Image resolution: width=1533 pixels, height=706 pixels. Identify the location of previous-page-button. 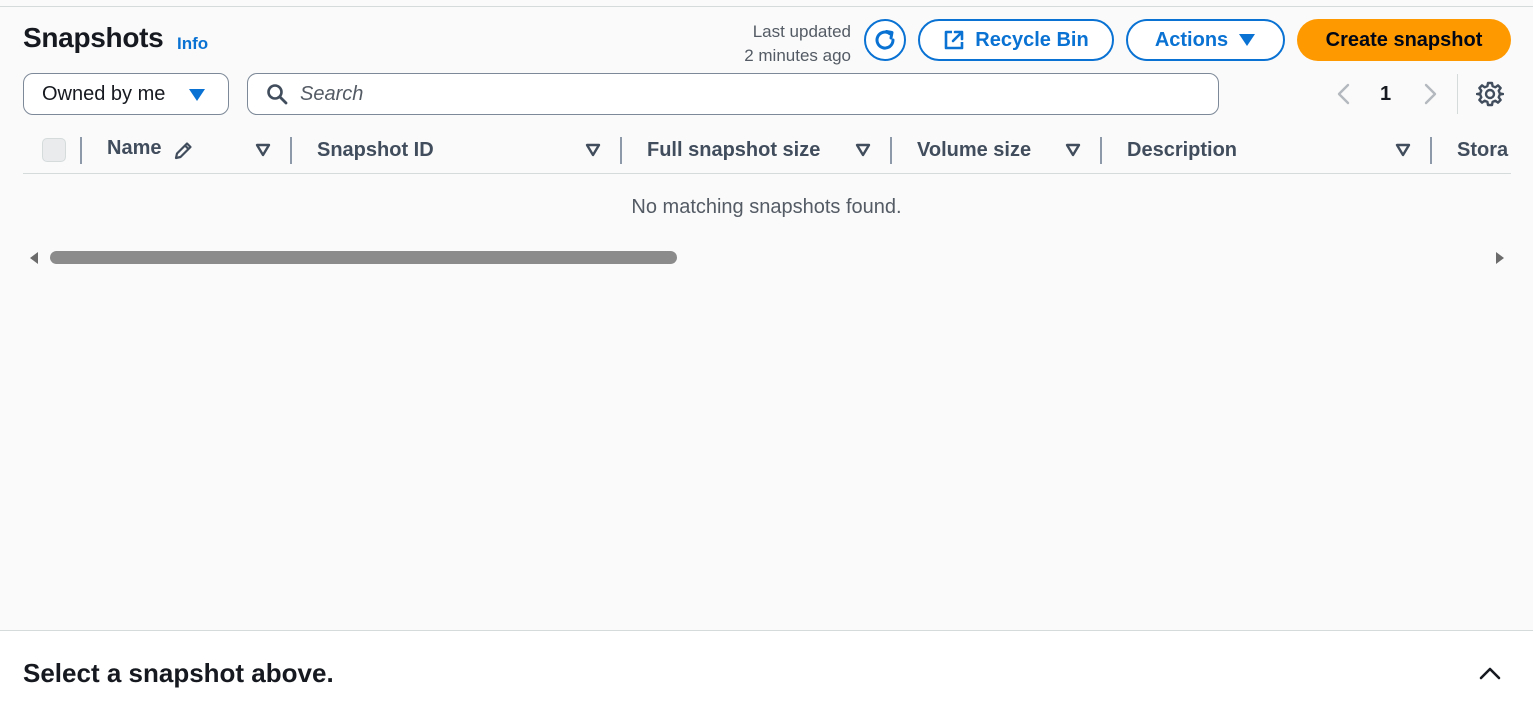
(1344, 96).